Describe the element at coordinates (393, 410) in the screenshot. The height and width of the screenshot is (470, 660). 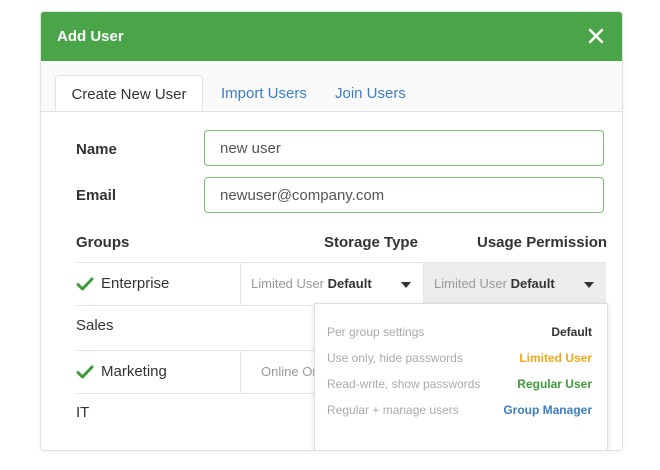
I see `option-description: Regular + manage users` at that location.